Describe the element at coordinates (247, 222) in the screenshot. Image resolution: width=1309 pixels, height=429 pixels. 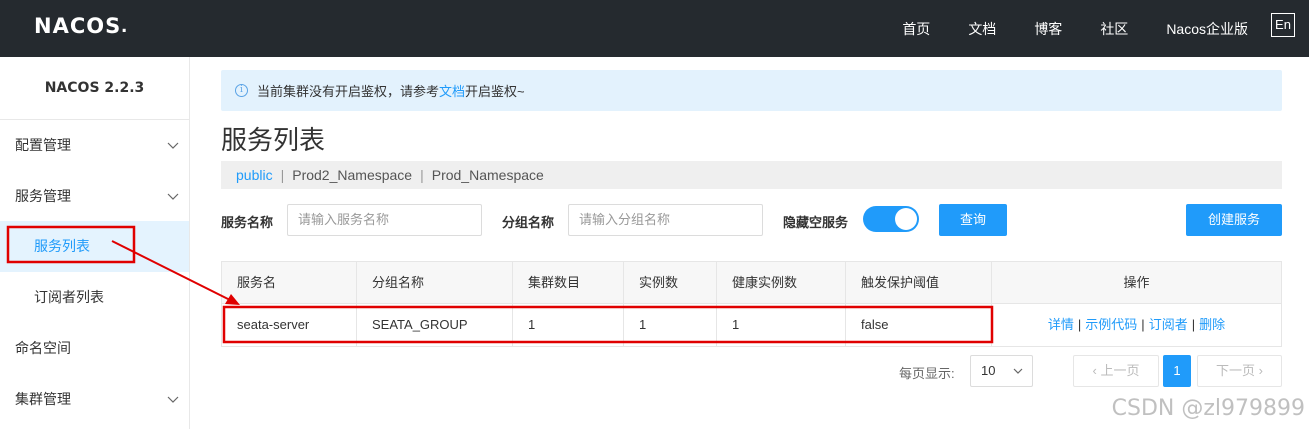
I see `service-name-label: 服务名称` at that location.